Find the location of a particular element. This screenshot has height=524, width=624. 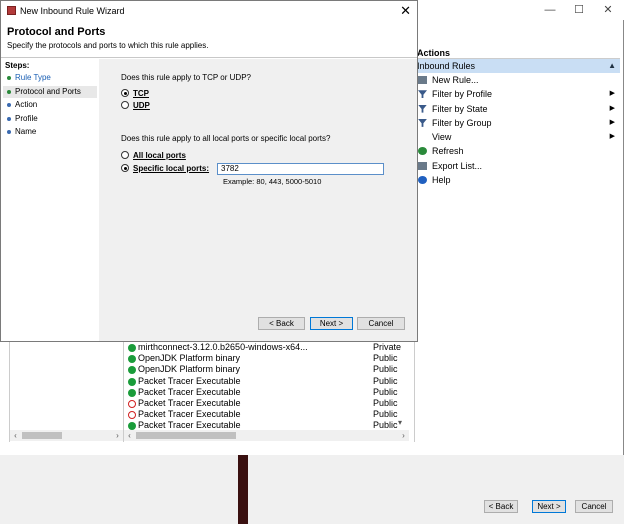

rule-name: OpenJDK Platform binary is located at coordinates (189, 358).